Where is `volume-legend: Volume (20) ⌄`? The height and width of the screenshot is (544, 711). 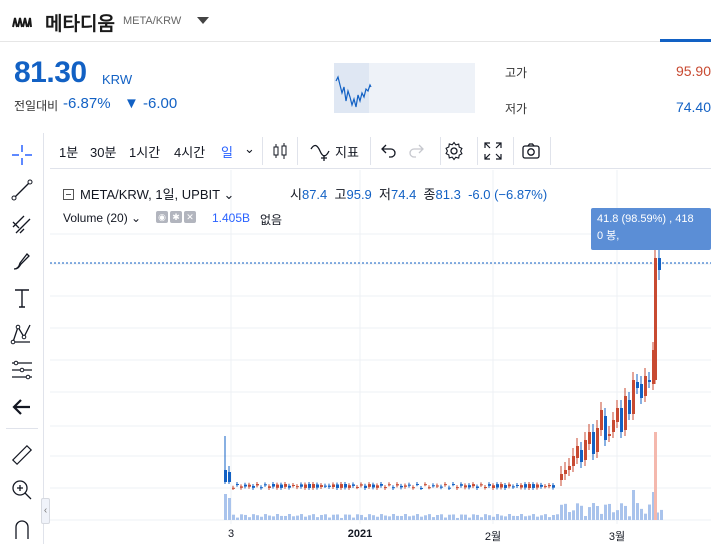 volume-legend: Volume (20) ⌄ is located at coordinates (102, 218).